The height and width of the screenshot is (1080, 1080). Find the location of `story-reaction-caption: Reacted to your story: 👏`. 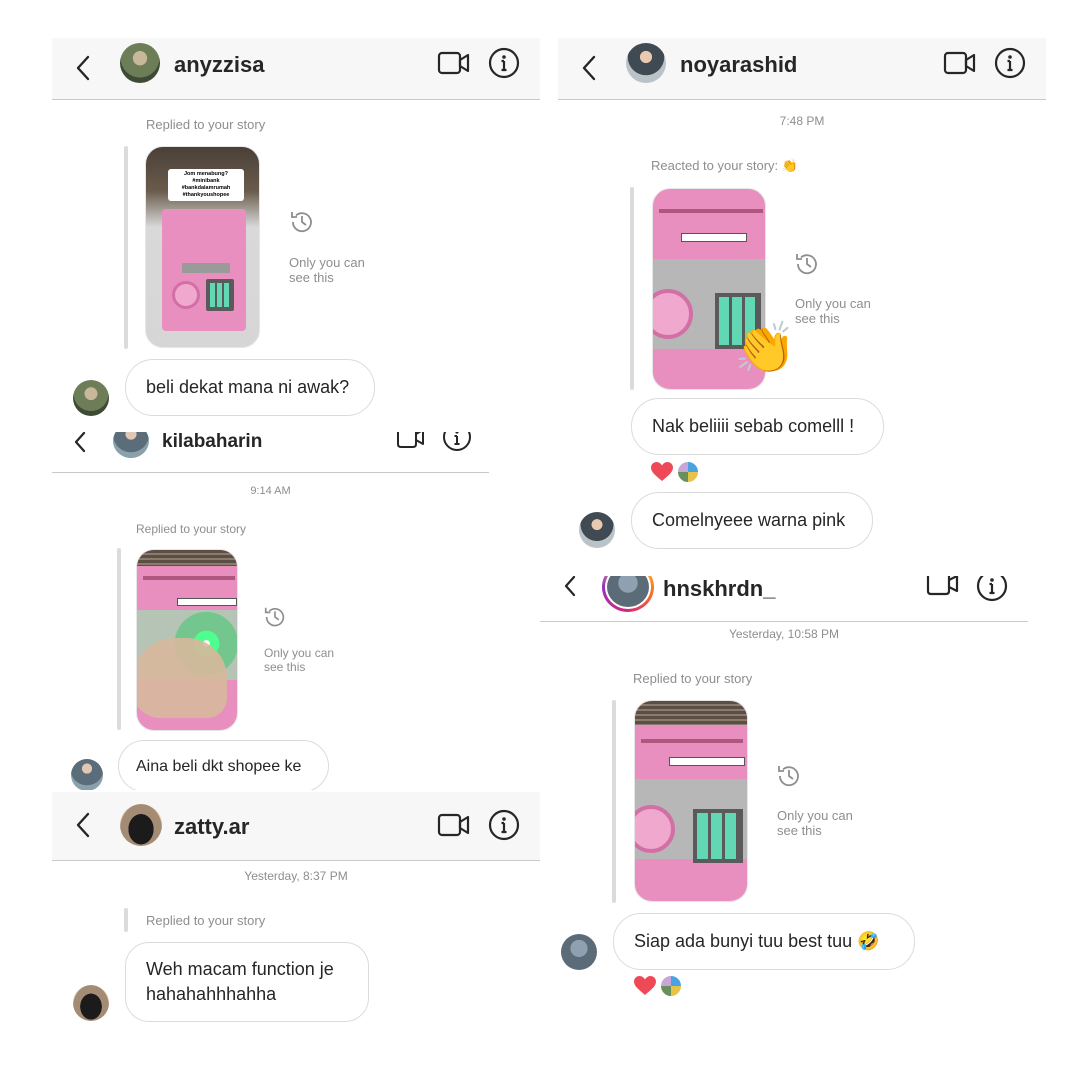

story-reaction-caption: Reacted to your story: 👏 is located at coordinates (724, 165).